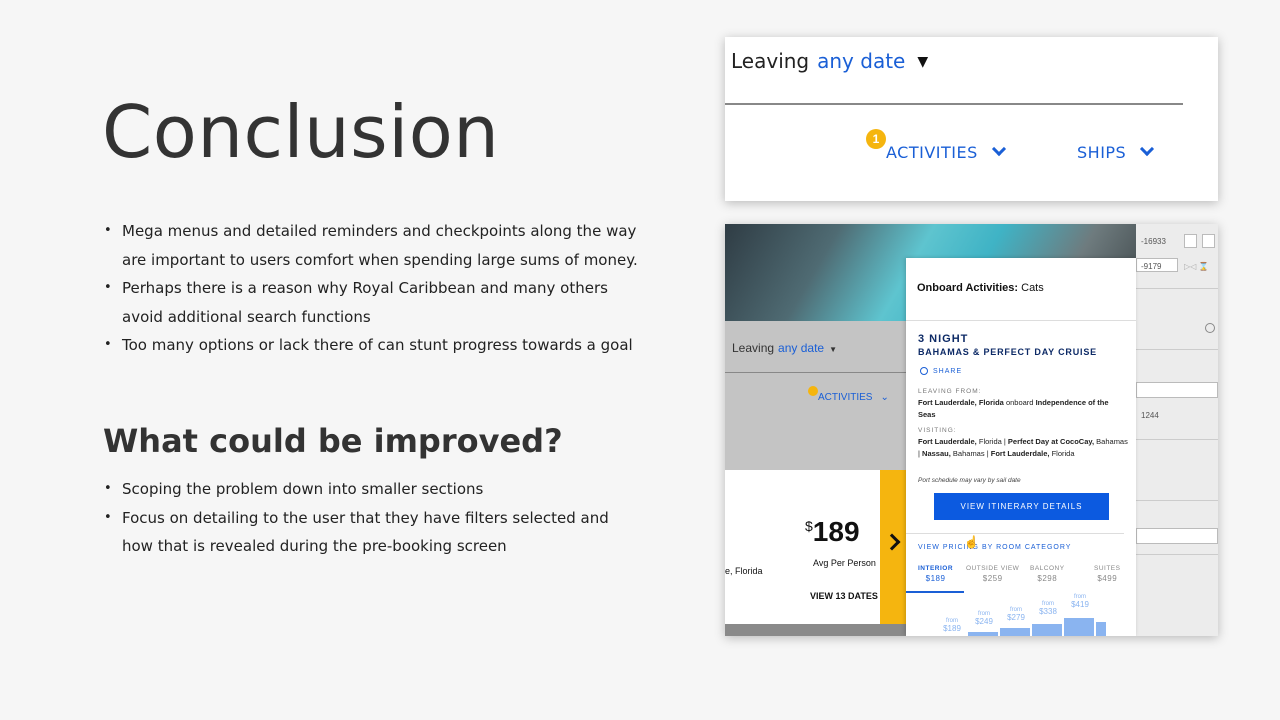 The height and width of the screenshot is (720, 1280). Describe the element at coordinates (1019, 402) in the screenshot. I see `onboard-word: onboard` at that location.